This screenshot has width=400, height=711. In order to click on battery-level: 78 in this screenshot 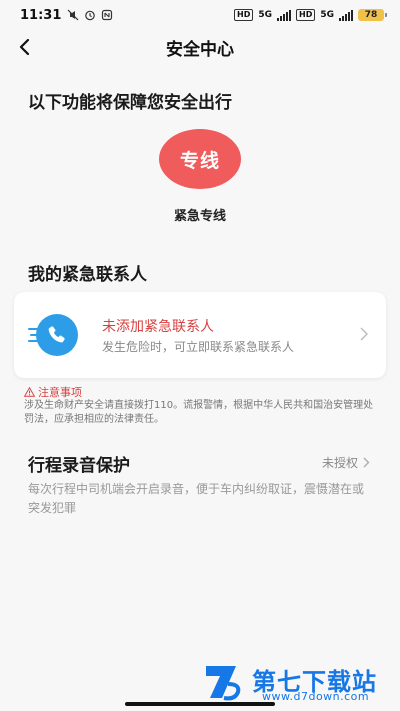, I will do `click(371, 15)`.